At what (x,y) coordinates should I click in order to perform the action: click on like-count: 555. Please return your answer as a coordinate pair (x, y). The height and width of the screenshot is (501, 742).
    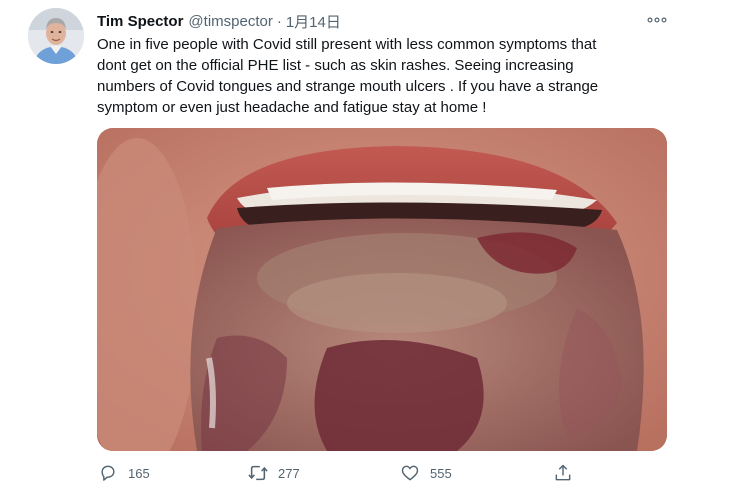
    Looking at the image, I should click on (441, 473).